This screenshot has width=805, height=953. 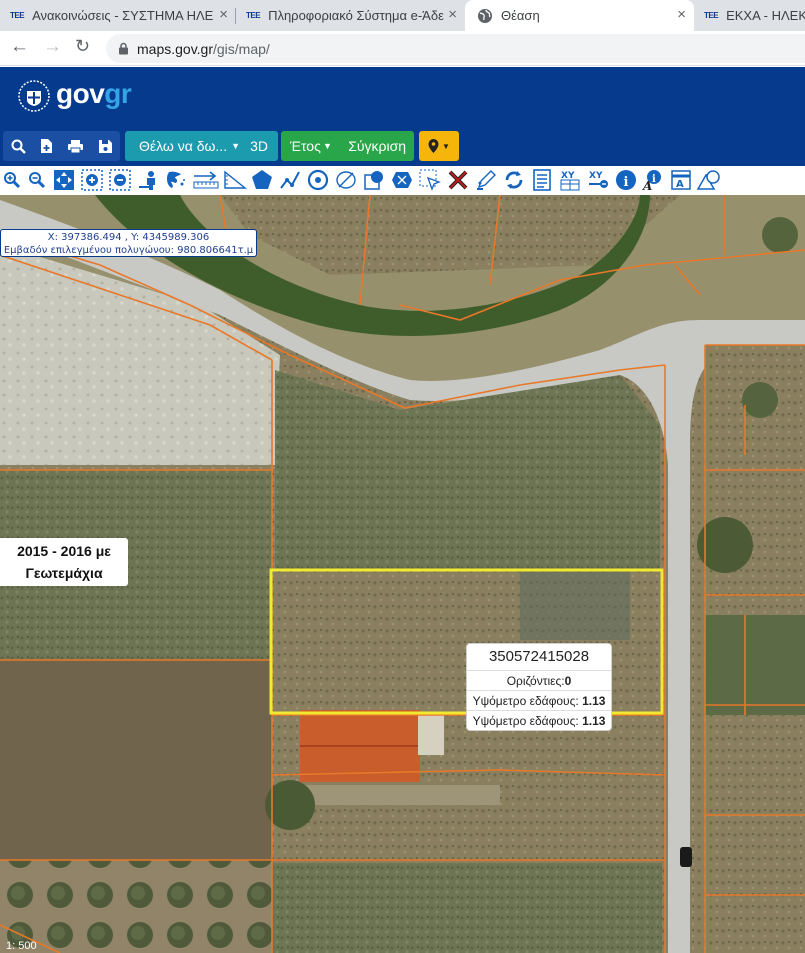 I want to click on map-toolbar: Θέλω να δω... ▼ 3D Έτος ▼ Σύγκριση ▼, so click(x=402, y=146).